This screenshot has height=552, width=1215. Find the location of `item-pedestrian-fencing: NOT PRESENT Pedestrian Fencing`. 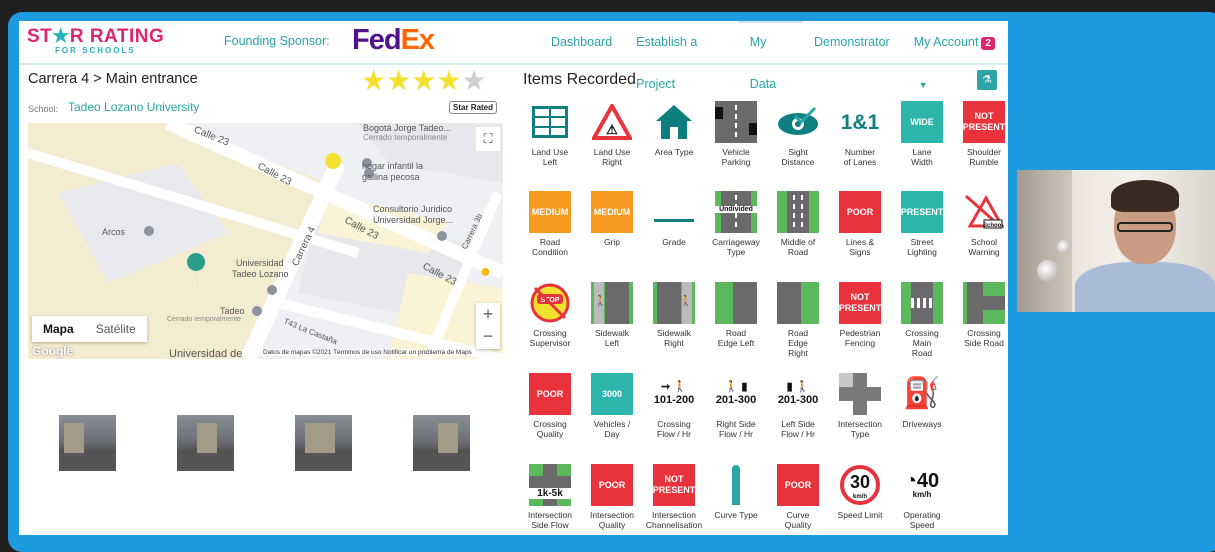

item-pedestrian-fencing: NOT PRESENT Pedestrian Fencing is located at coordinates (860, 325).